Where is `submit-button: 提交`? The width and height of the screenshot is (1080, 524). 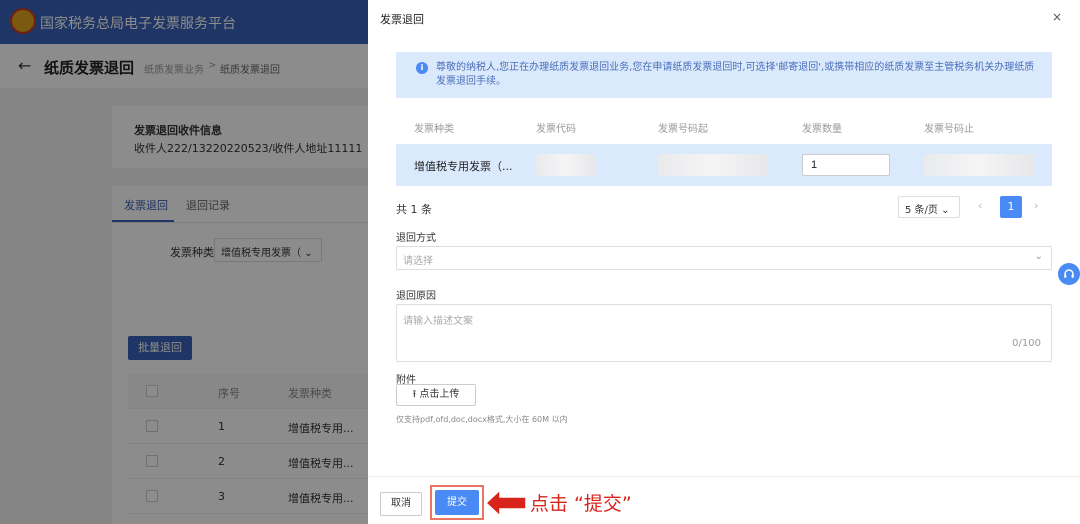 submit-button: 提交 is located at coordinates (457, 502).